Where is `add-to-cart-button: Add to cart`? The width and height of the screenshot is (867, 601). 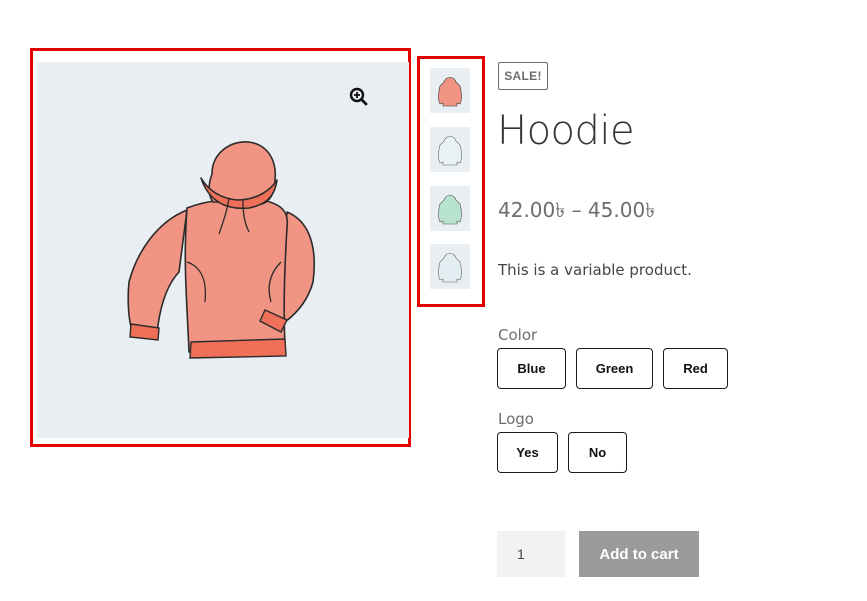
add-to-cart-button: Add to cart is located at coordinates (639, 554).